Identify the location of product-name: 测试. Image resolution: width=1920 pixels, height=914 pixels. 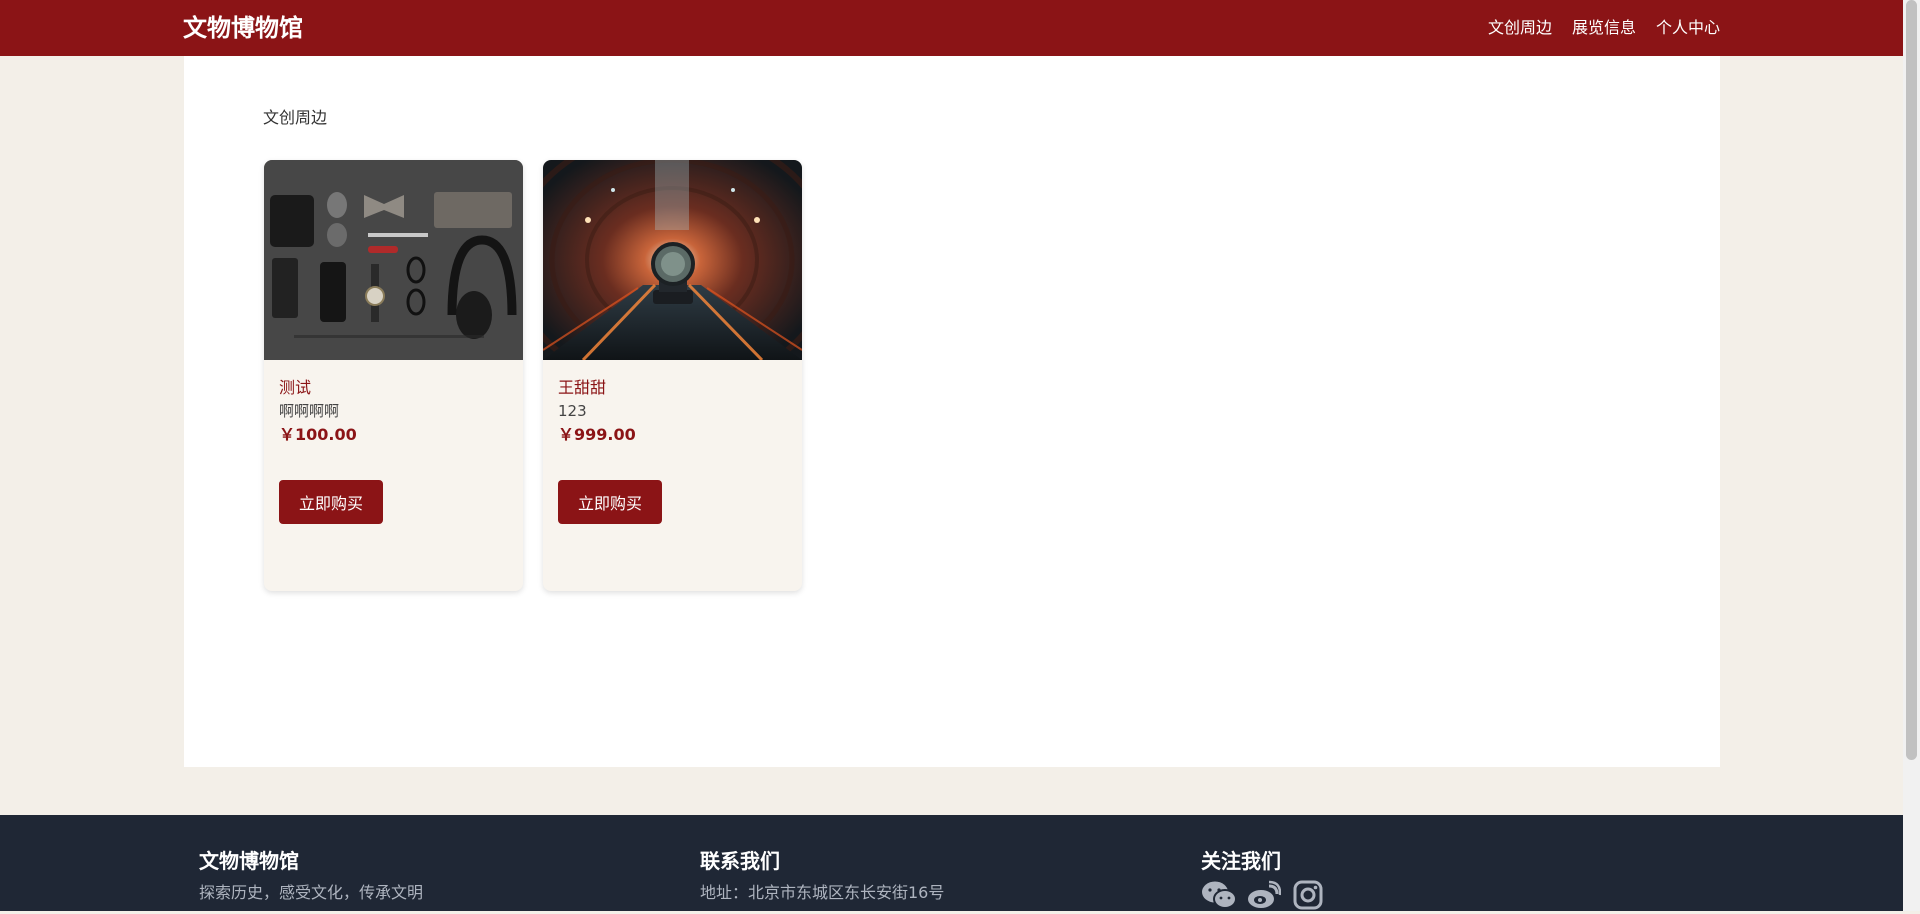
(295, 388).